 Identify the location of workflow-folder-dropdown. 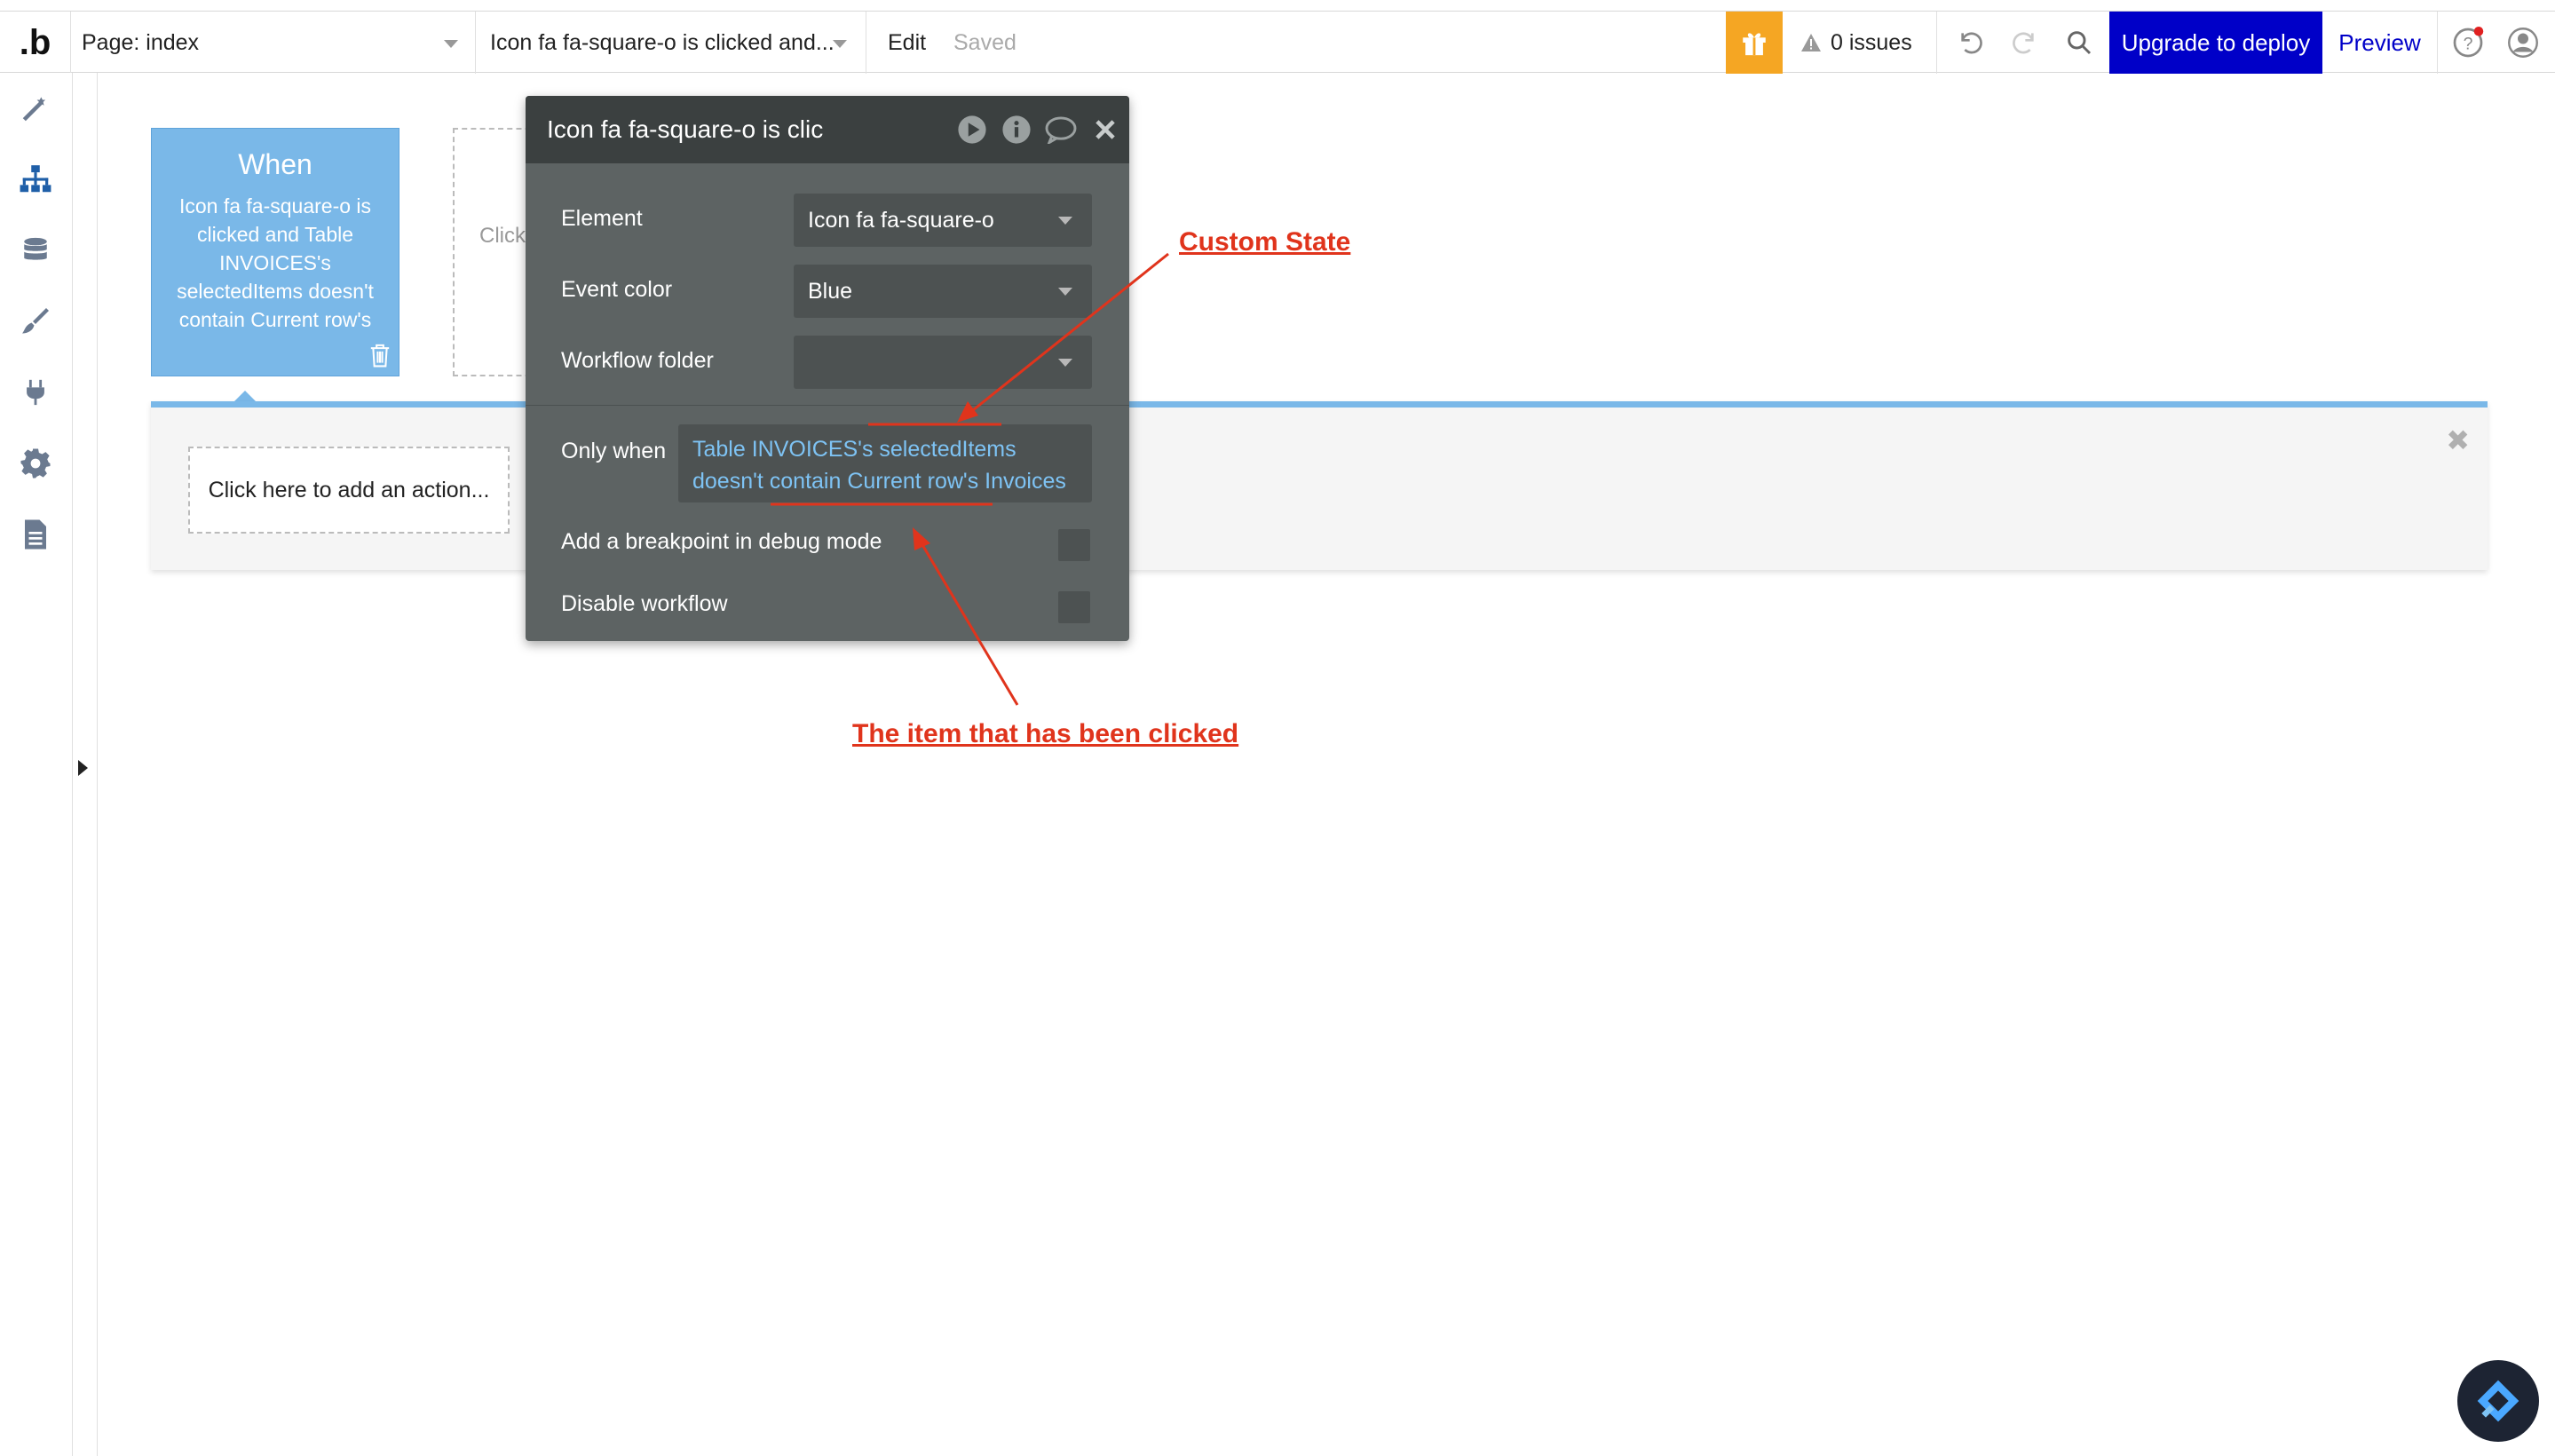
(943, 362).